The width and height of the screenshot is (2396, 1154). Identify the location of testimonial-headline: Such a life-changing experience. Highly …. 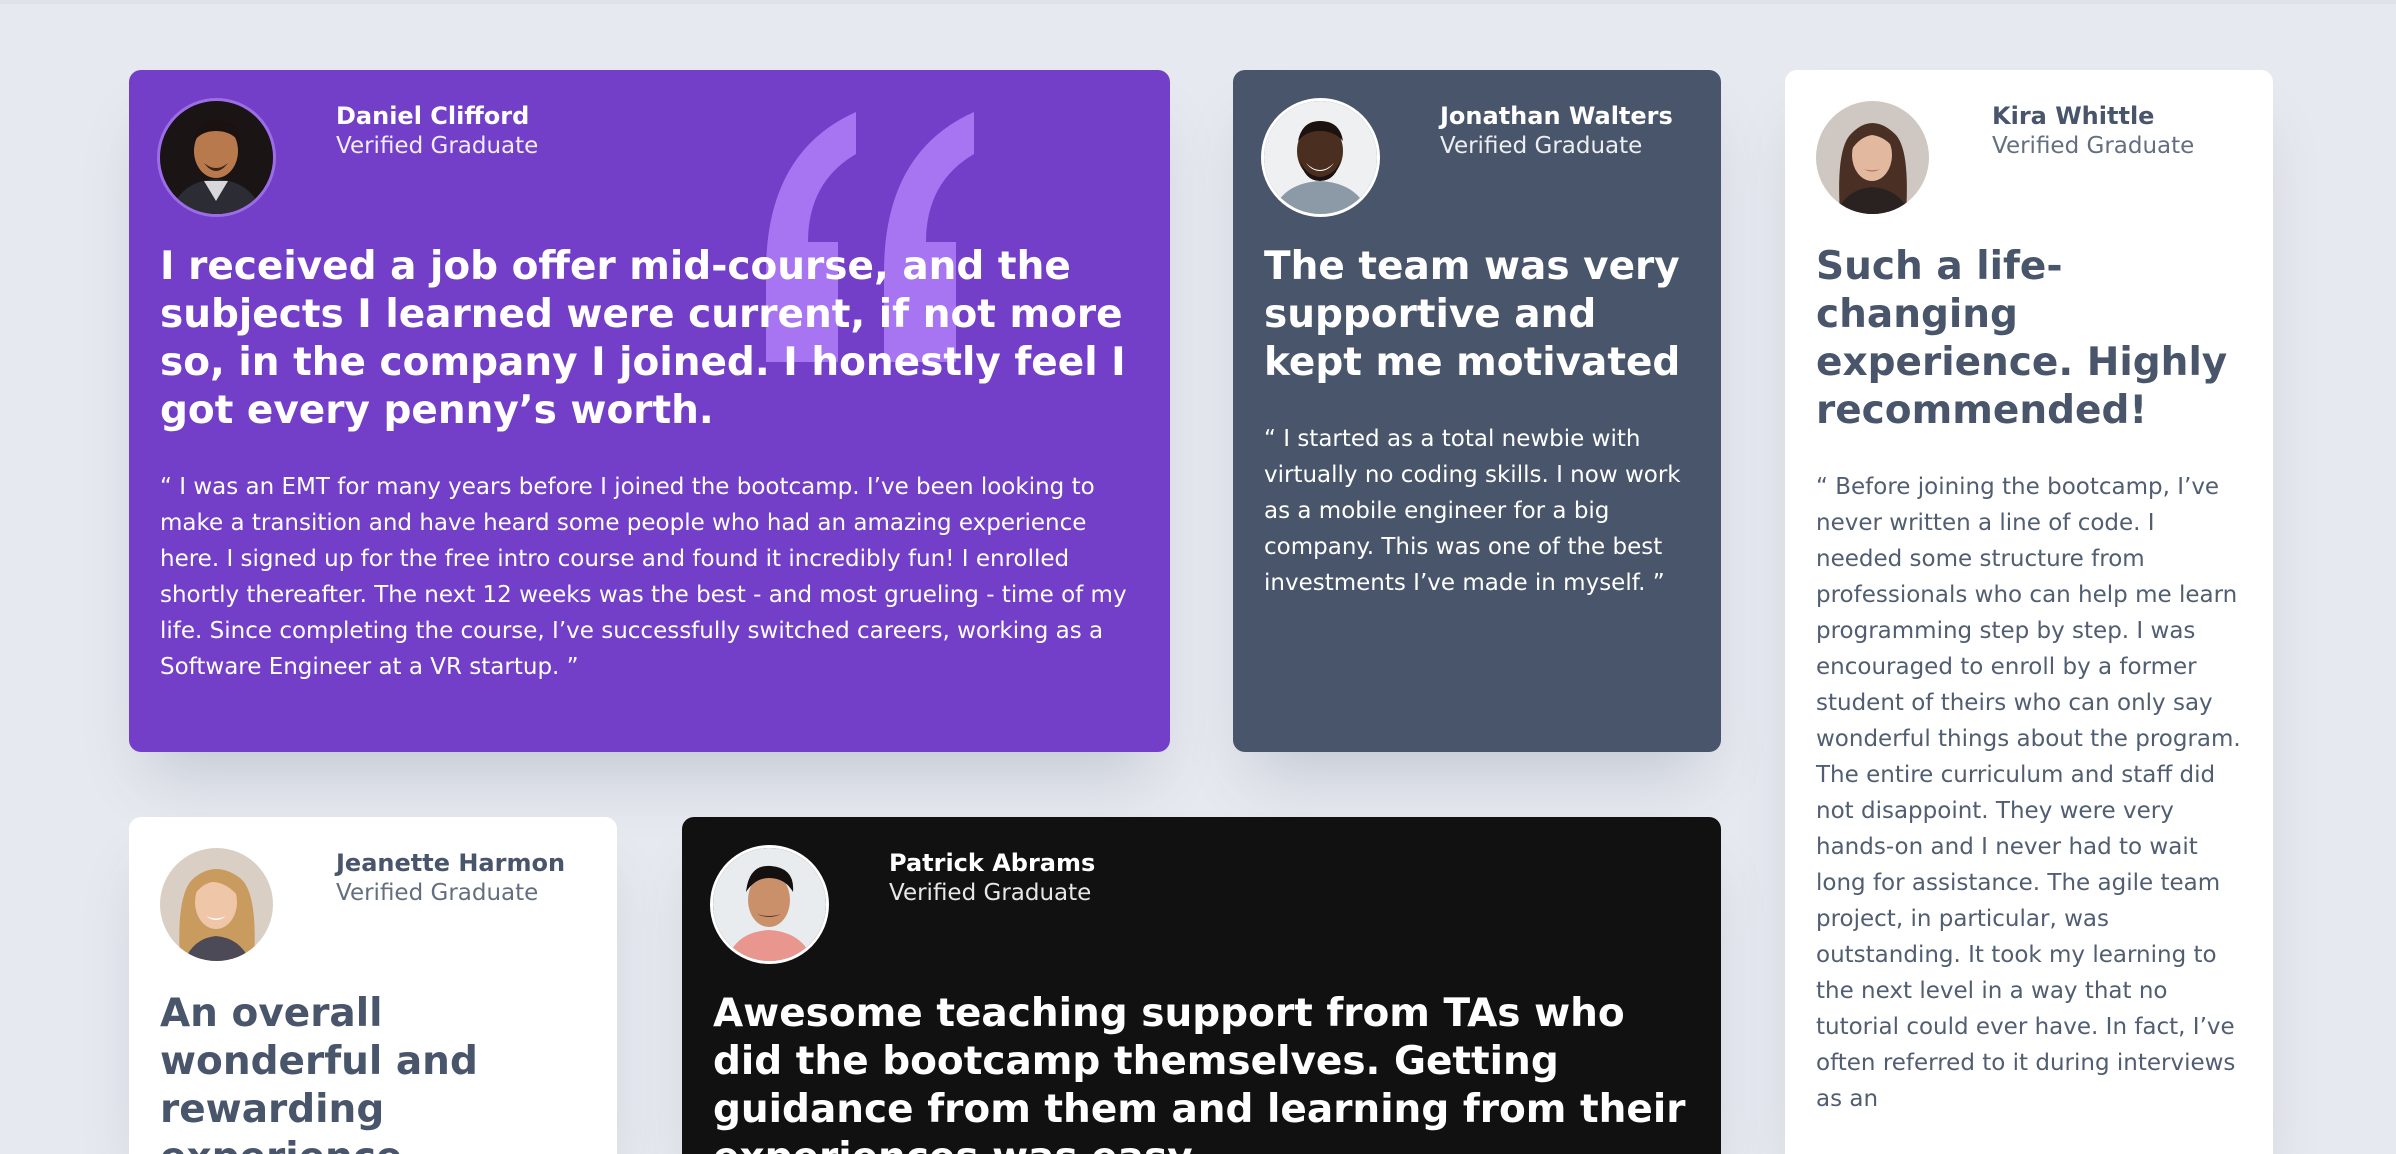
(2022, 338).